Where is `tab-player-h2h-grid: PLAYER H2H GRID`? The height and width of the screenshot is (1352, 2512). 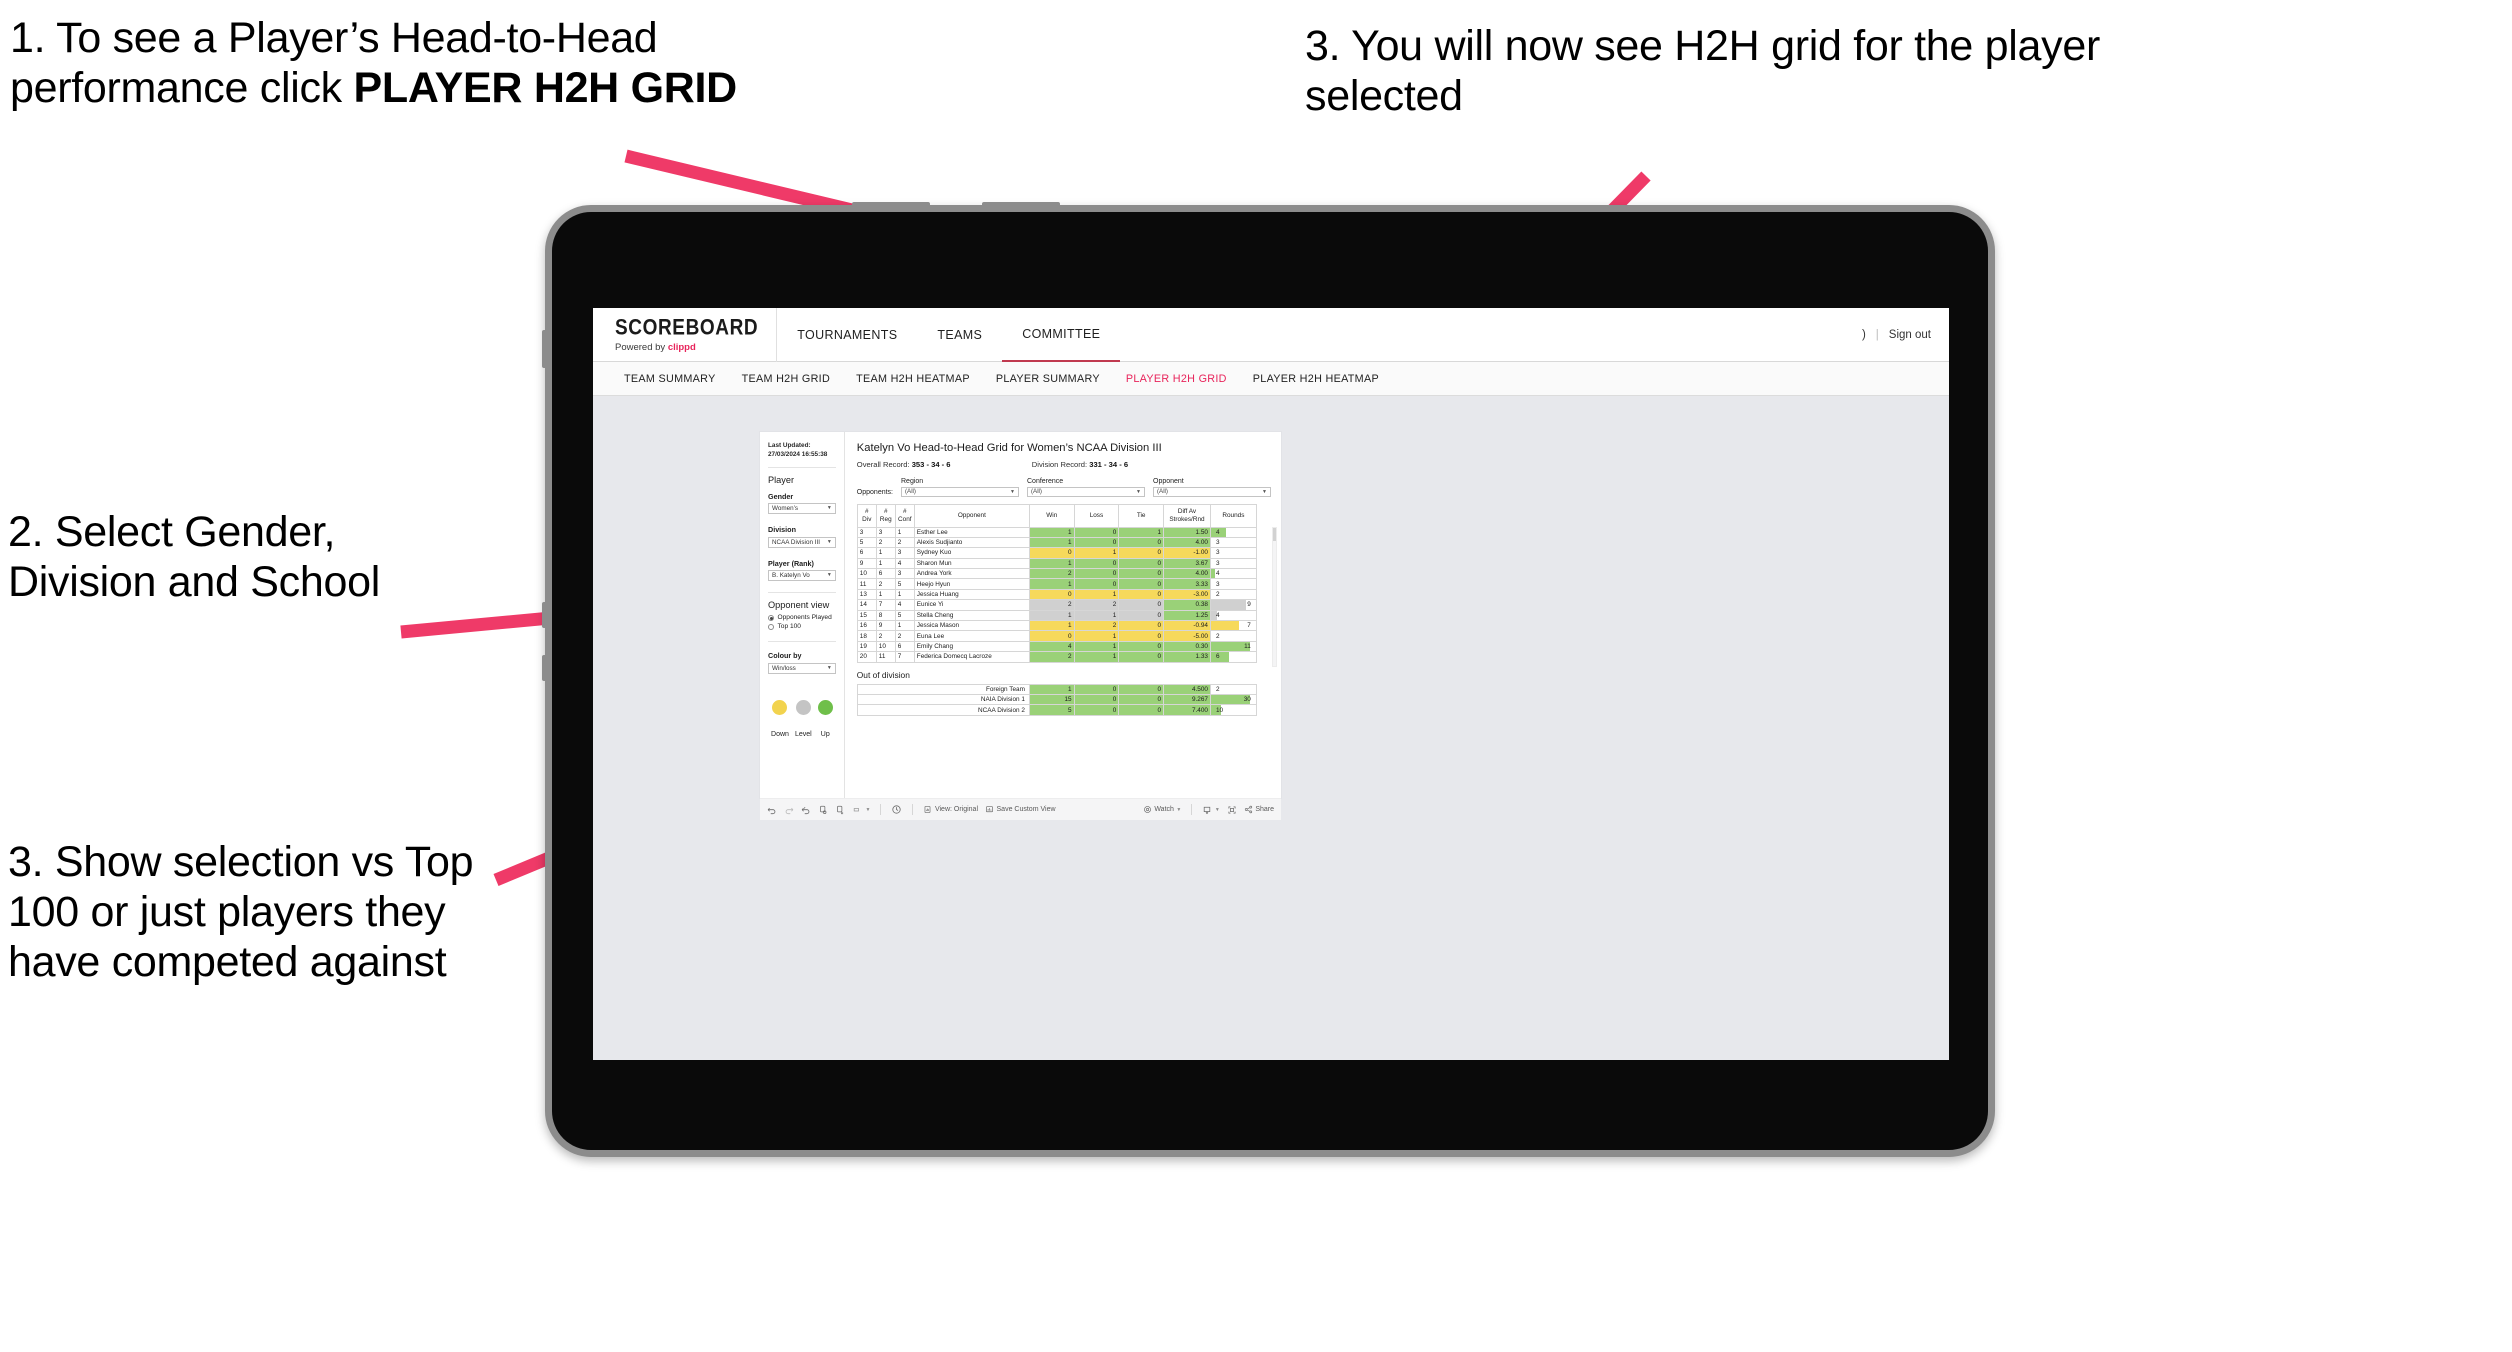 tab-player-h2h-grid: PLAYER H2H GRID is located at coordinates (1176, 379).